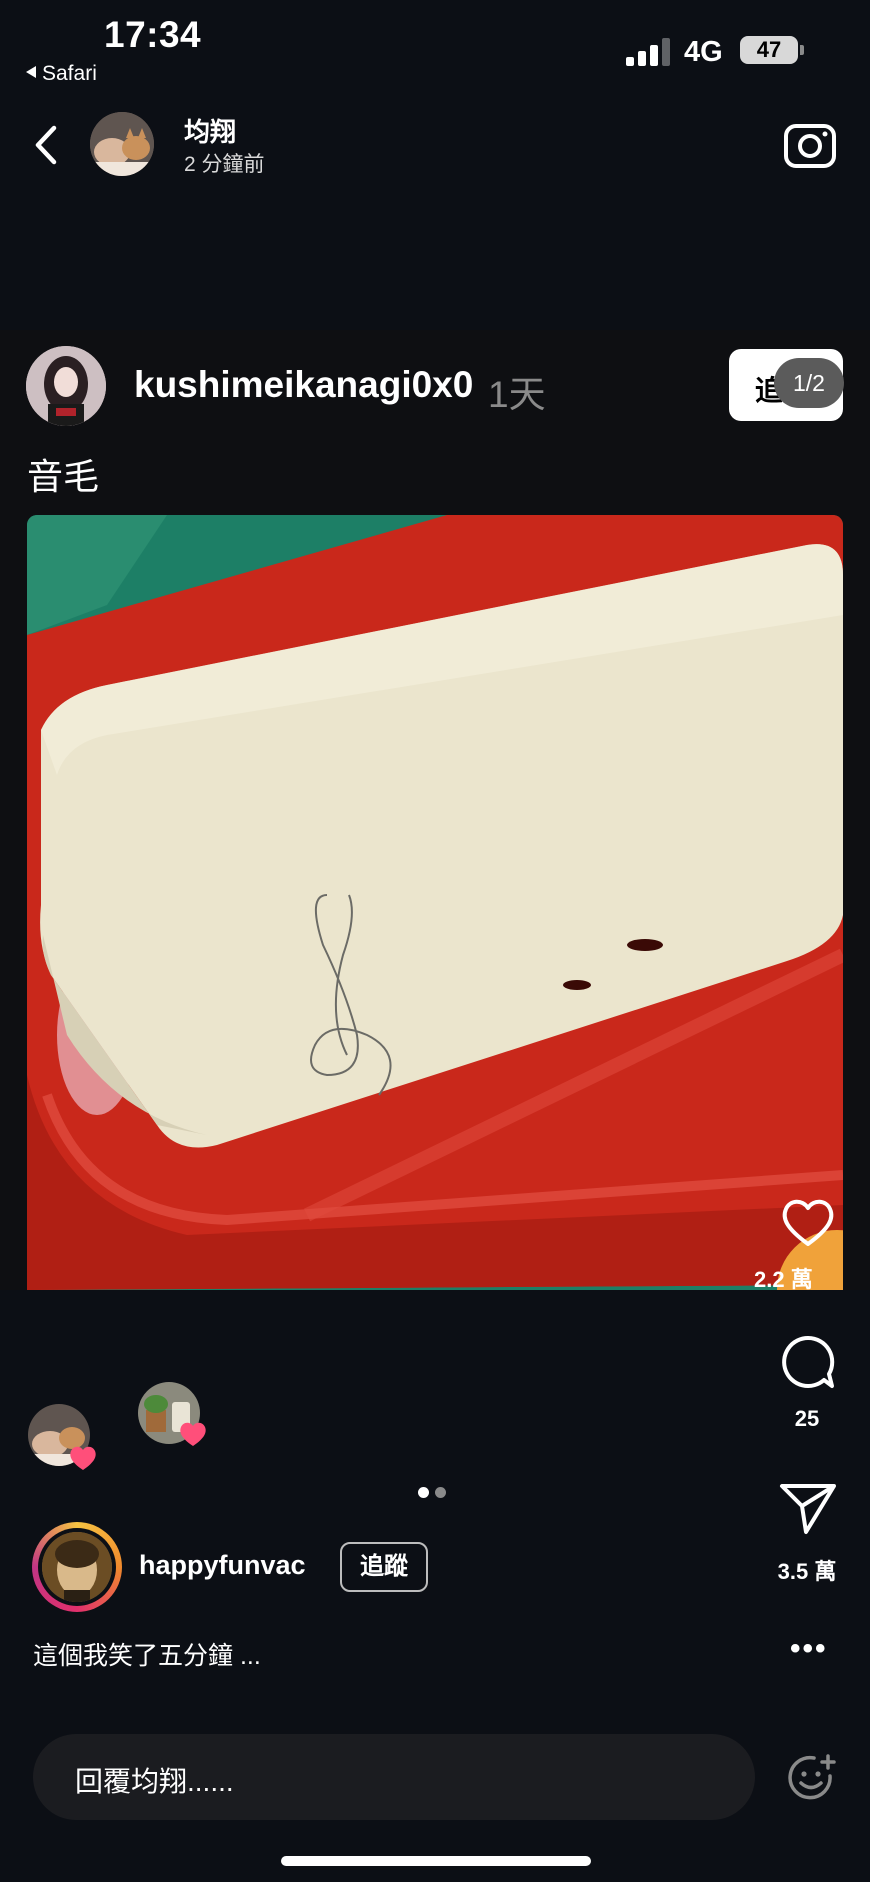 The image size is (870, 1882). Describe the element at coordinates (703, 52) in the screenshot. I see `network-label: 4G` at that location.